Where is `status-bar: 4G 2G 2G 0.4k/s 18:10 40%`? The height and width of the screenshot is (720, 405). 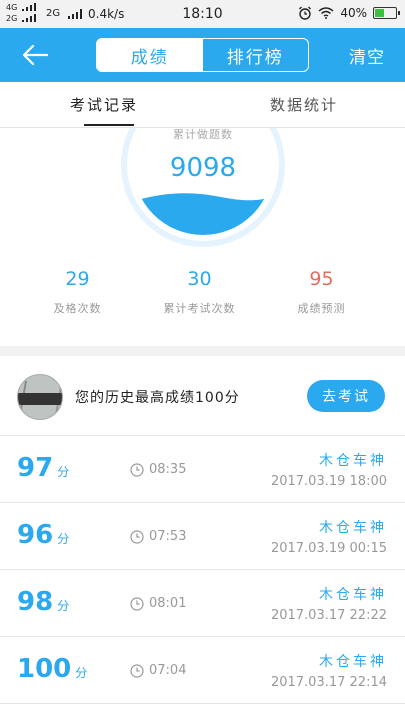
status-bar: 4G 2G 2G 0.4k/s 18:10 40% is located at coordinates (202, 14).